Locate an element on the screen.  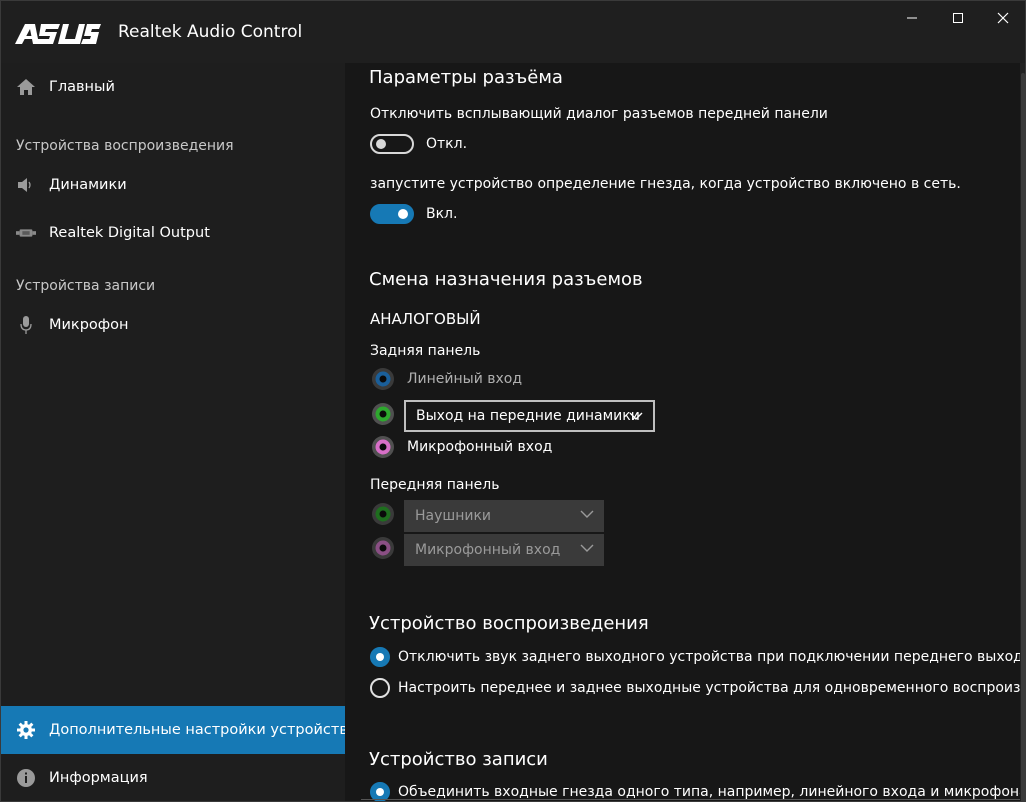
sidebar-item-label: Микрофон is located at coordinates (89, 325).